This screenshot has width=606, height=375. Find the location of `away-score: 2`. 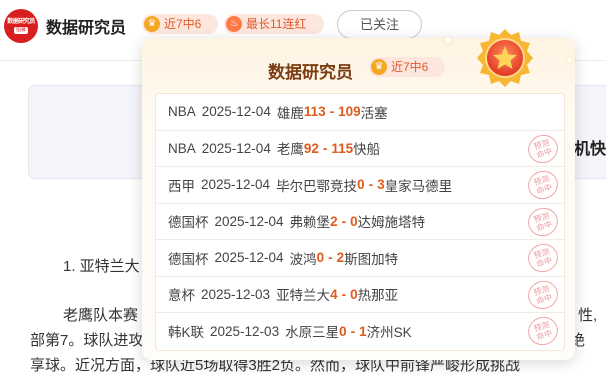

away-score: 2 is located at coordinates (340, 258).